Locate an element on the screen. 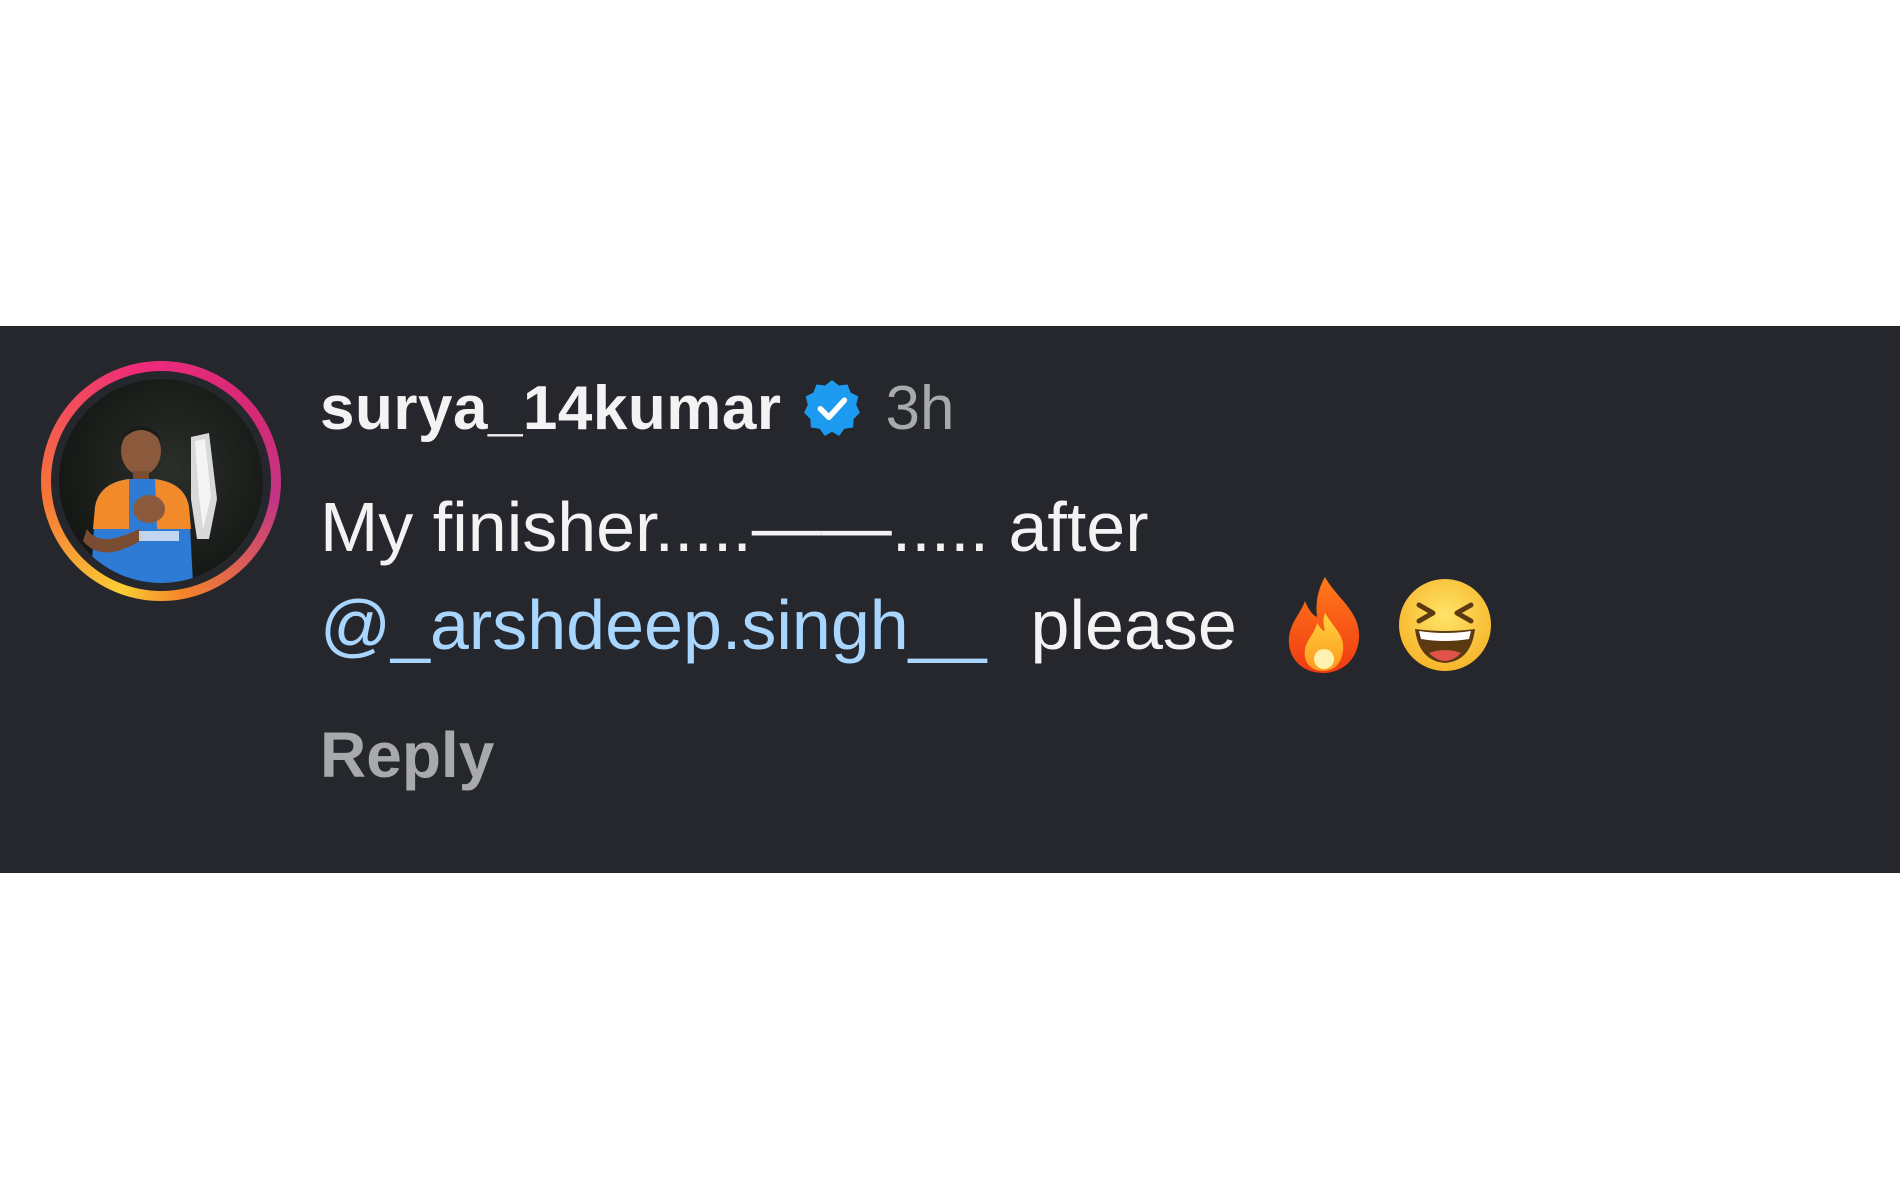 This screenshot has width=1900, height=1200. avatar is located at coordinates (161, 481).